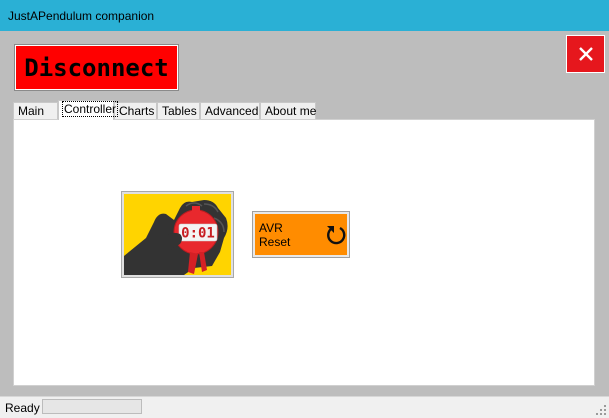 This screenshot has height=418, width=609. I want to click on status-bar: Ready, so click(304, 407).